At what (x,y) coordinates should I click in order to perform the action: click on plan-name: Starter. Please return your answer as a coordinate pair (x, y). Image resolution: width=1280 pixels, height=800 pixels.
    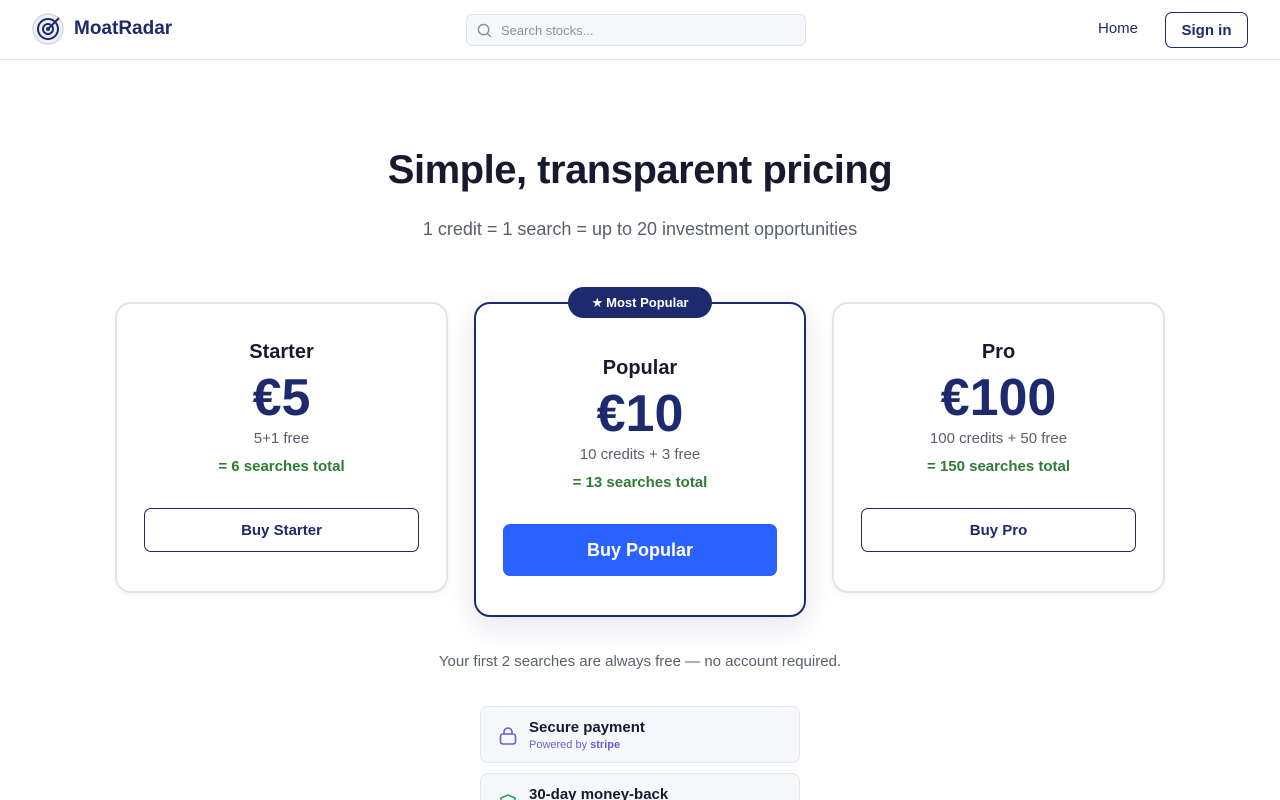
    Looking at the image, I should click on (281, 352).